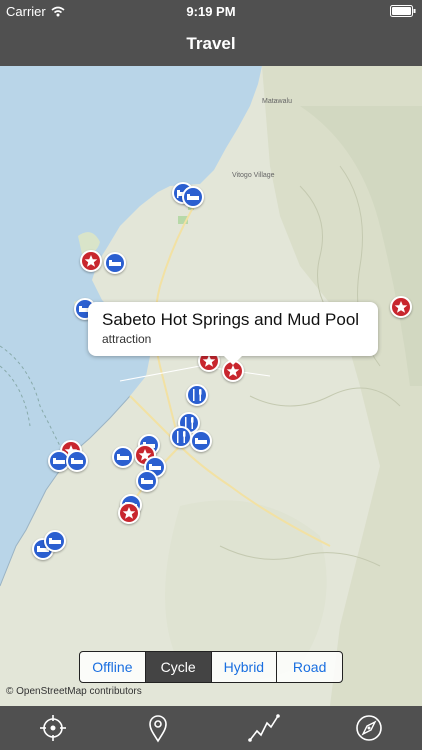 The width and height of the screenshot is (422, 750). I want to click on map-attribution: © OpenStreetMap contributors, so click(74, 691).